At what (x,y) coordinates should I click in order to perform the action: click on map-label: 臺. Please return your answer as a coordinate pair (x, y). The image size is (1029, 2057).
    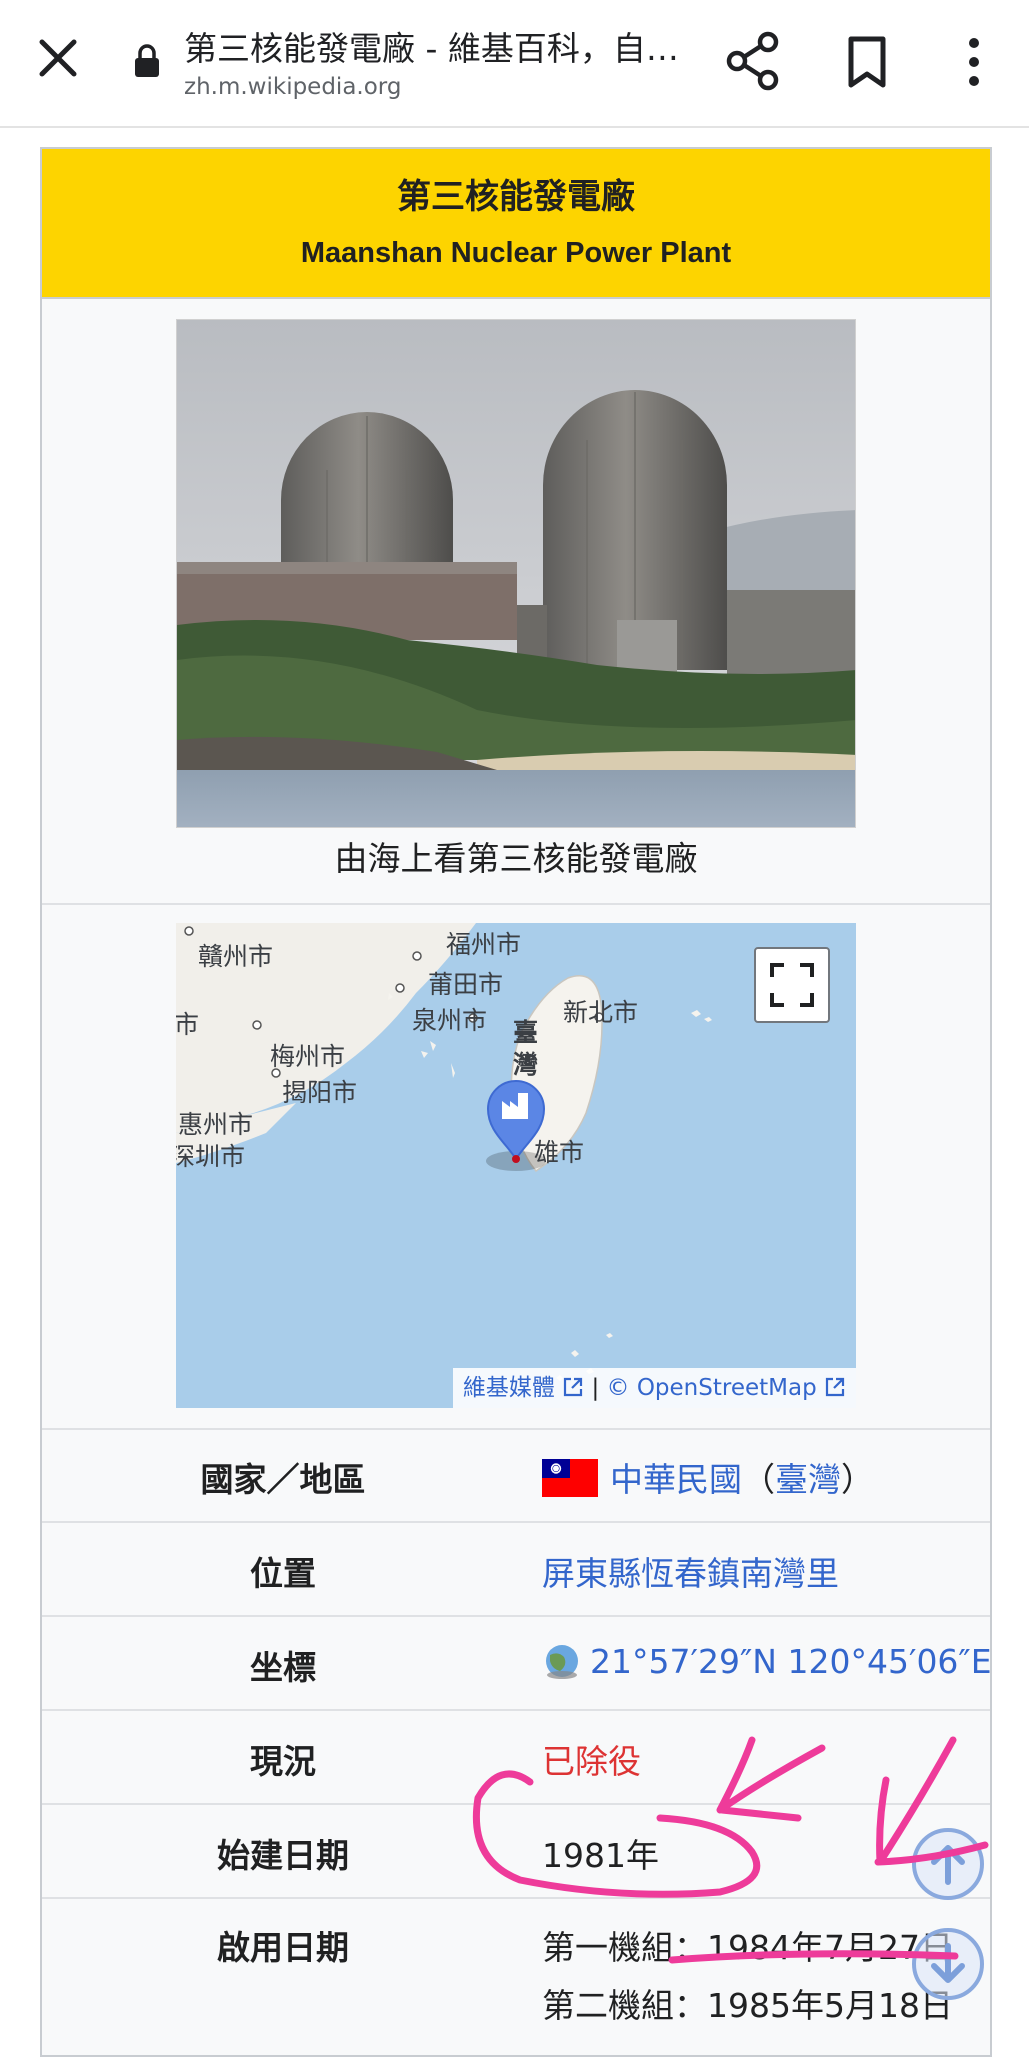
    Looking at the image, I should click on (526, 1032).